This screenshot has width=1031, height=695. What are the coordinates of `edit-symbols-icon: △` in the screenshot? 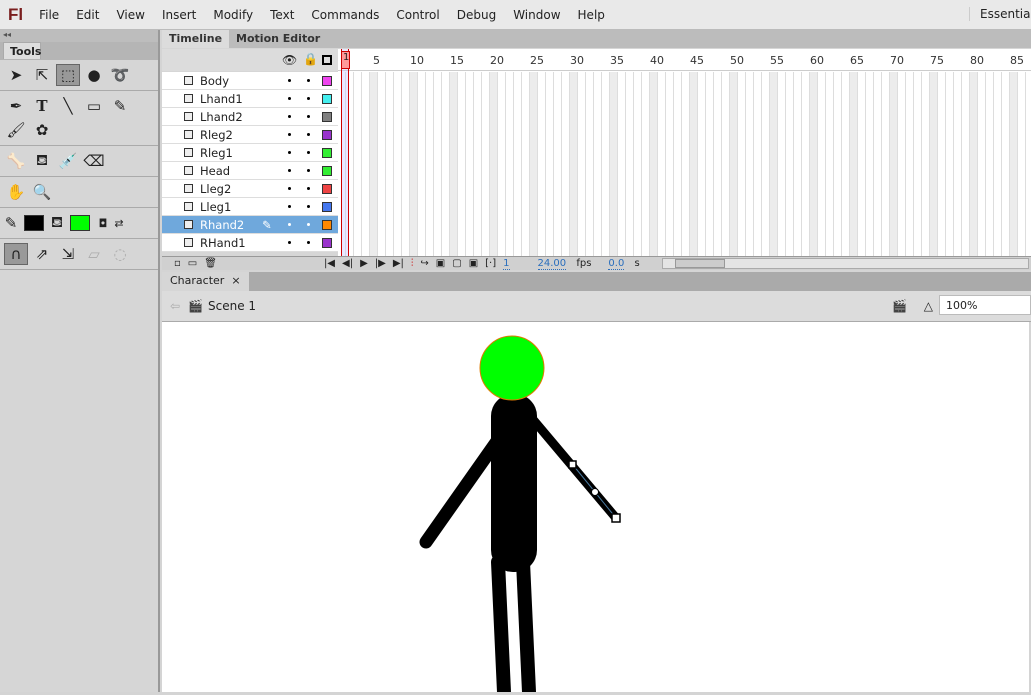 It's located at (928, 306).